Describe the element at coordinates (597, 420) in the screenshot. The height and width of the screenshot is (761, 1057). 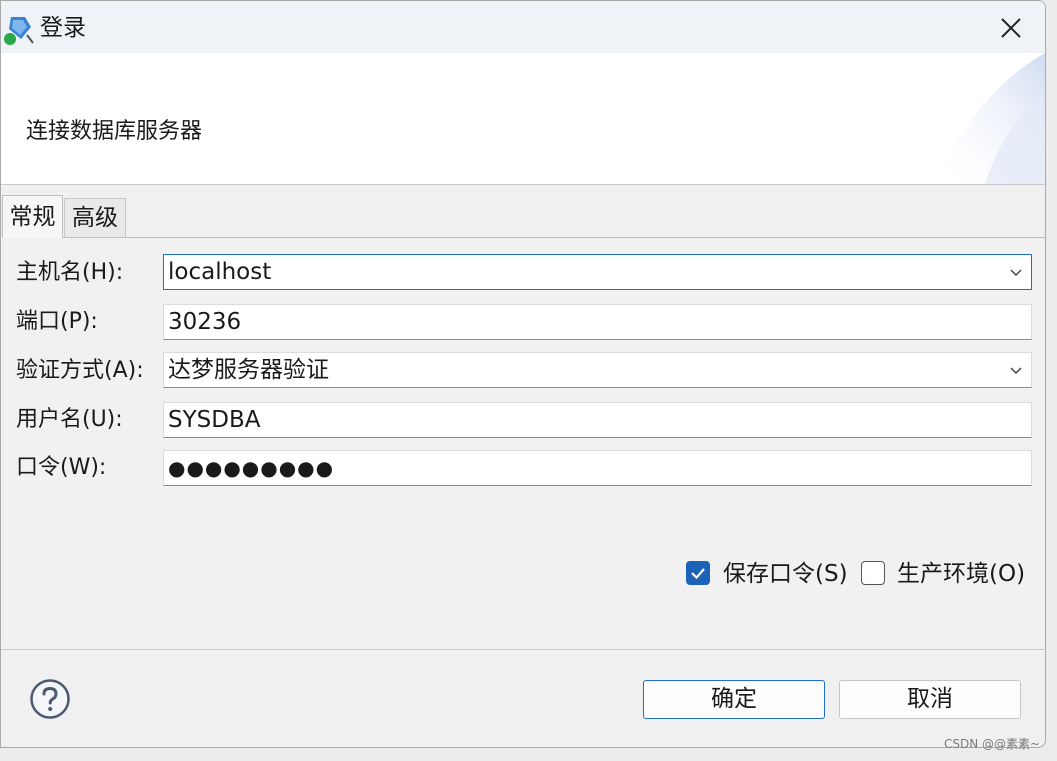
I see `user-input: SYSDBA` at that location.